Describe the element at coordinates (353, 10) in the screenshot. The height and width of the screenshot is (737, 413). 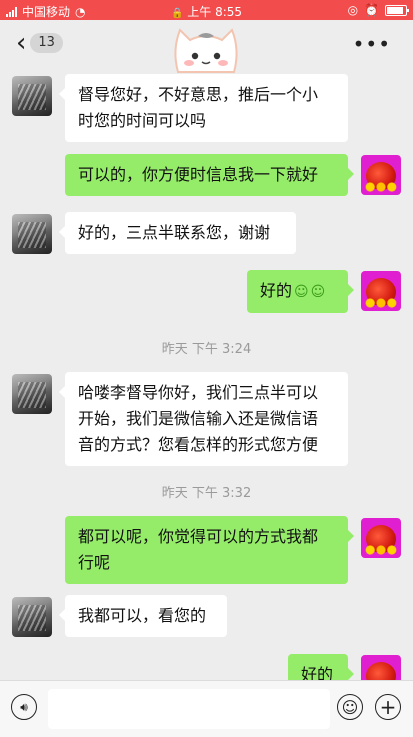
I see `rotation-lock-icon: ◎` at that location.